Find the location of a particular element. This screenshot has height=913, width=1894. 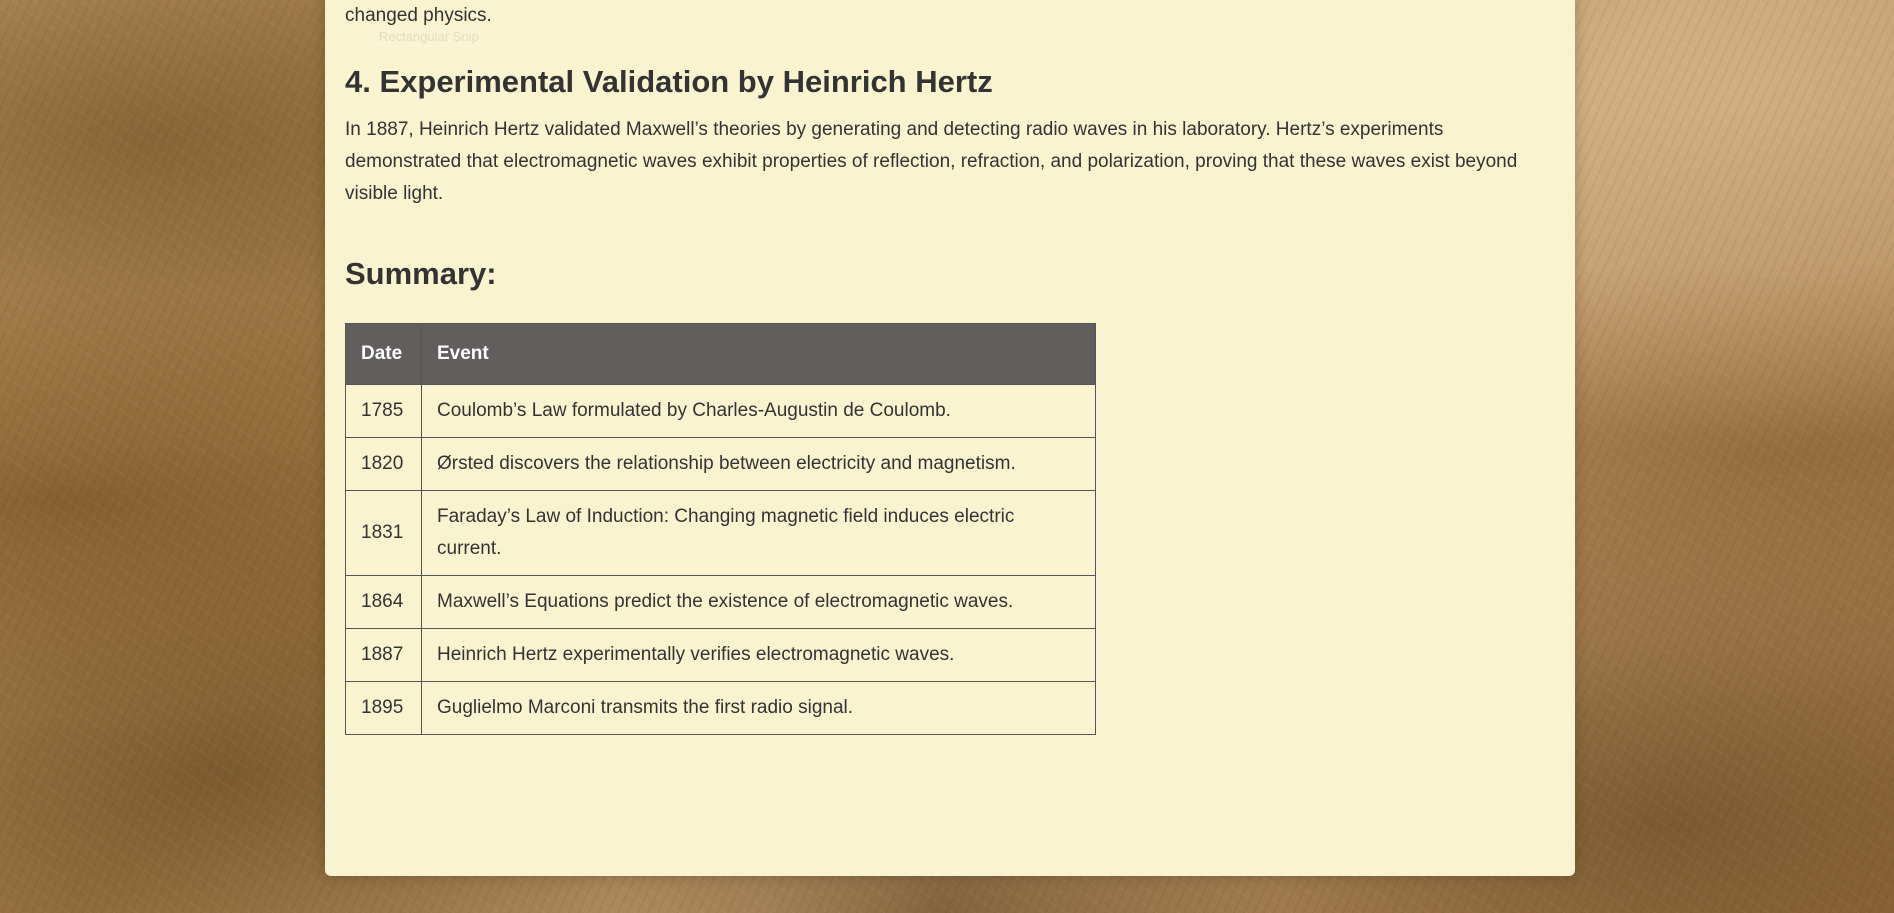

date-cell: 1864 is located at coordinates (383, 602).